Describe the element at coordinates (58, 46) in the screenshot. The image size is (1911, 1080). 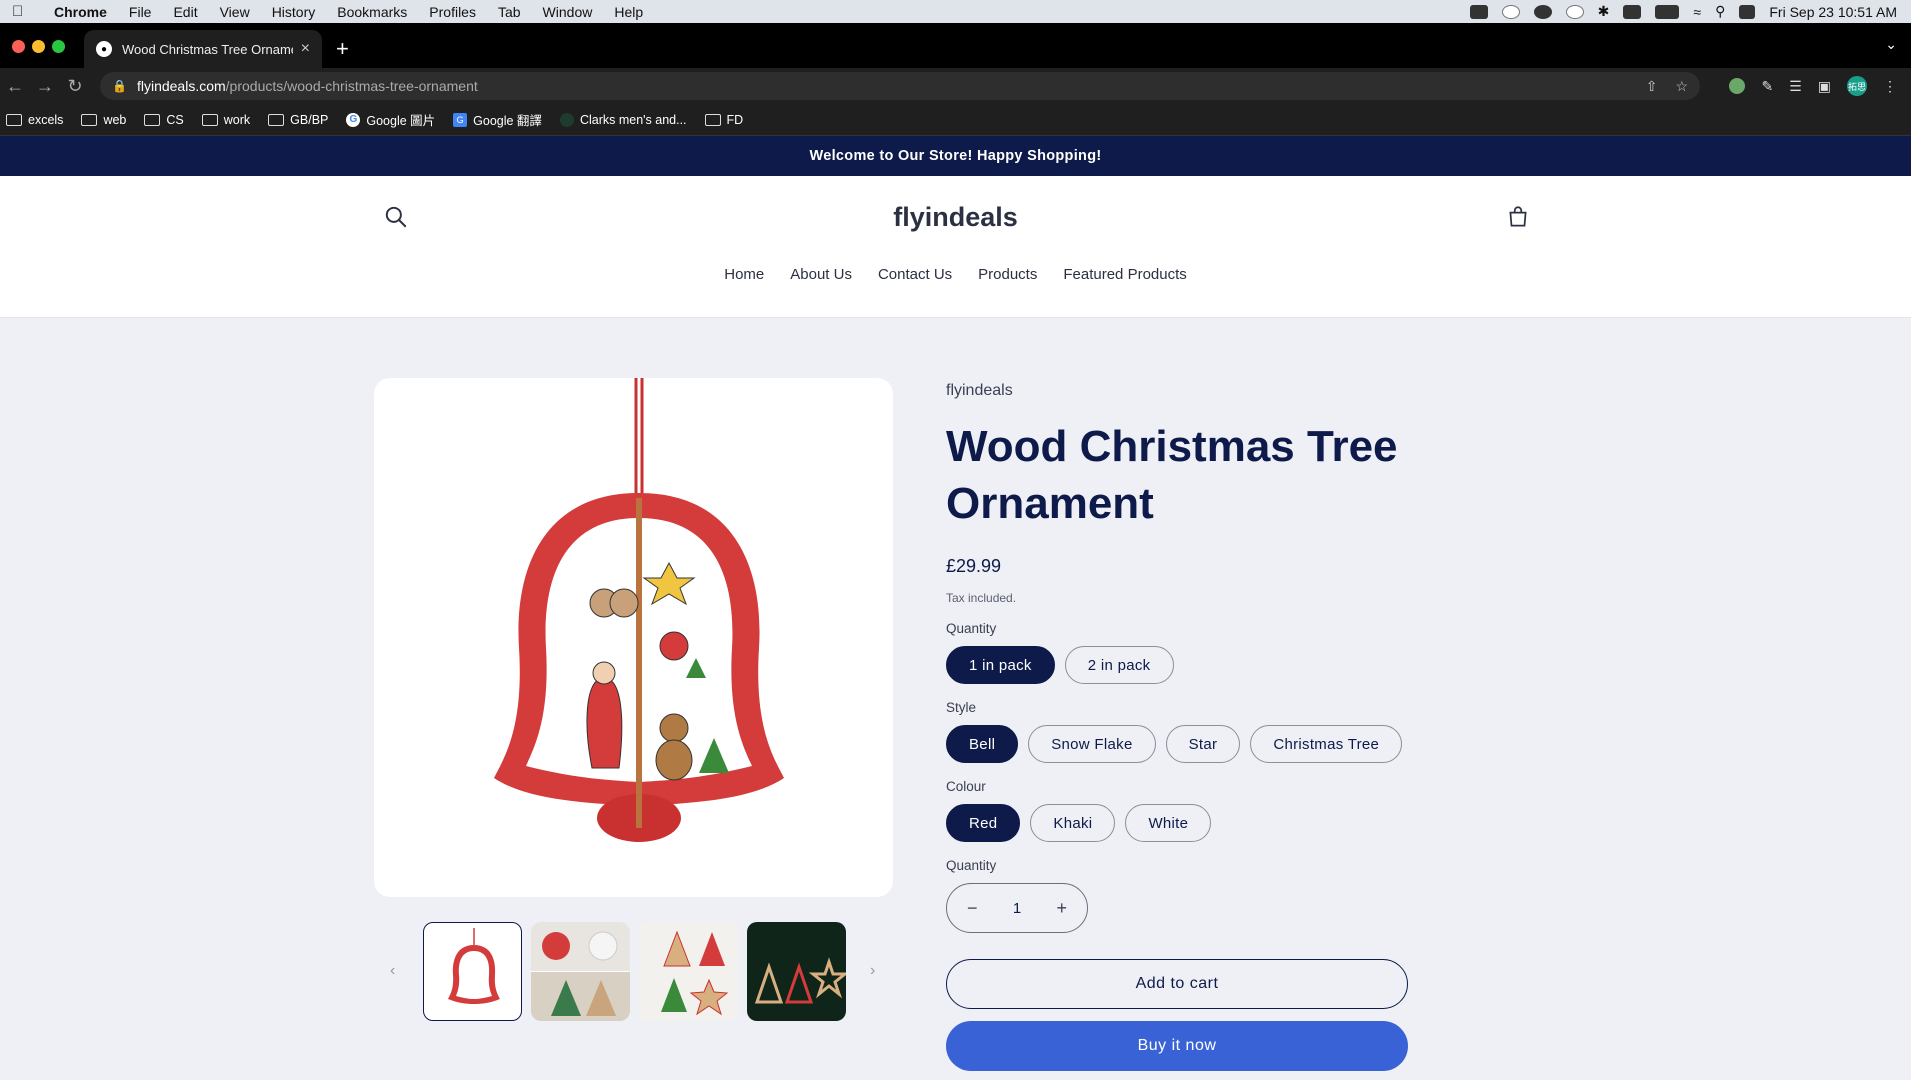
I see `window-zoom-button` at that location.